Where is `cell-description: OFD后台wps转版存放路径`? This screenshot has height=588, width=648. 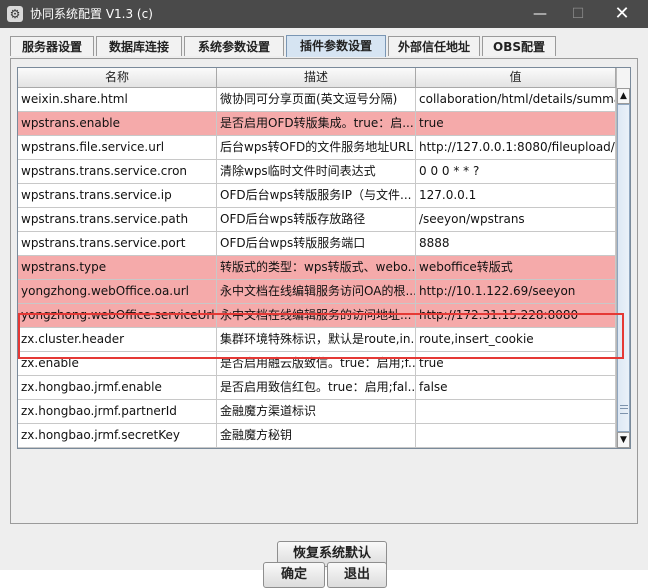
cell-description: OFD后台wps转版存放路径 is located at coordinates (316, 220).